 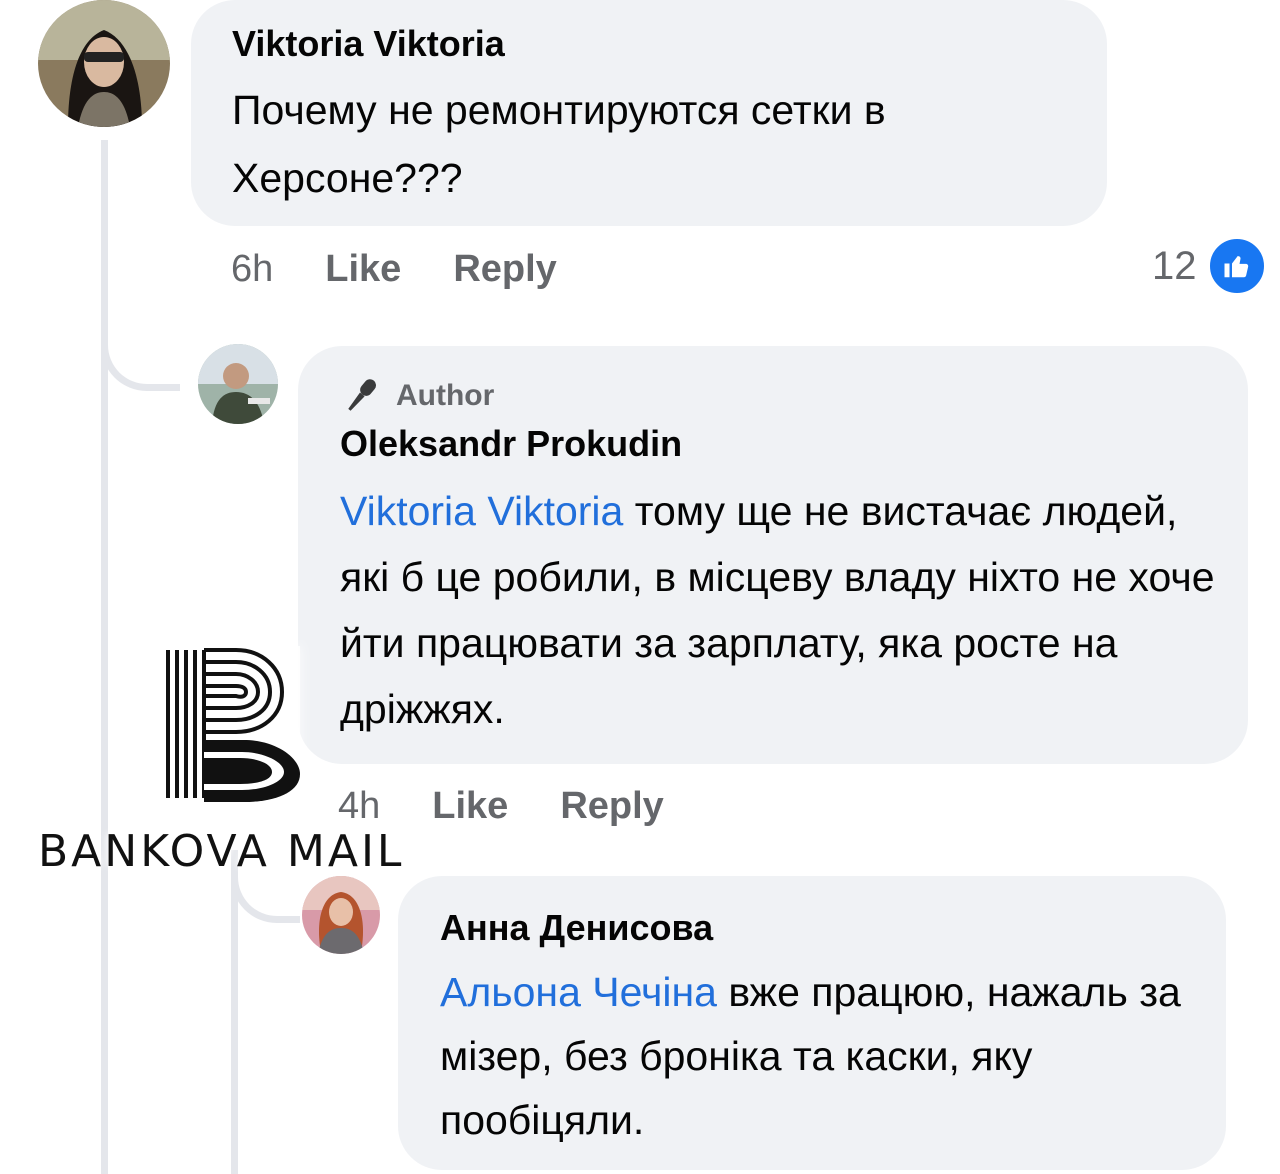 I want to click on mention-link: Viktoria Viktoria, so click(x=481, y=511).